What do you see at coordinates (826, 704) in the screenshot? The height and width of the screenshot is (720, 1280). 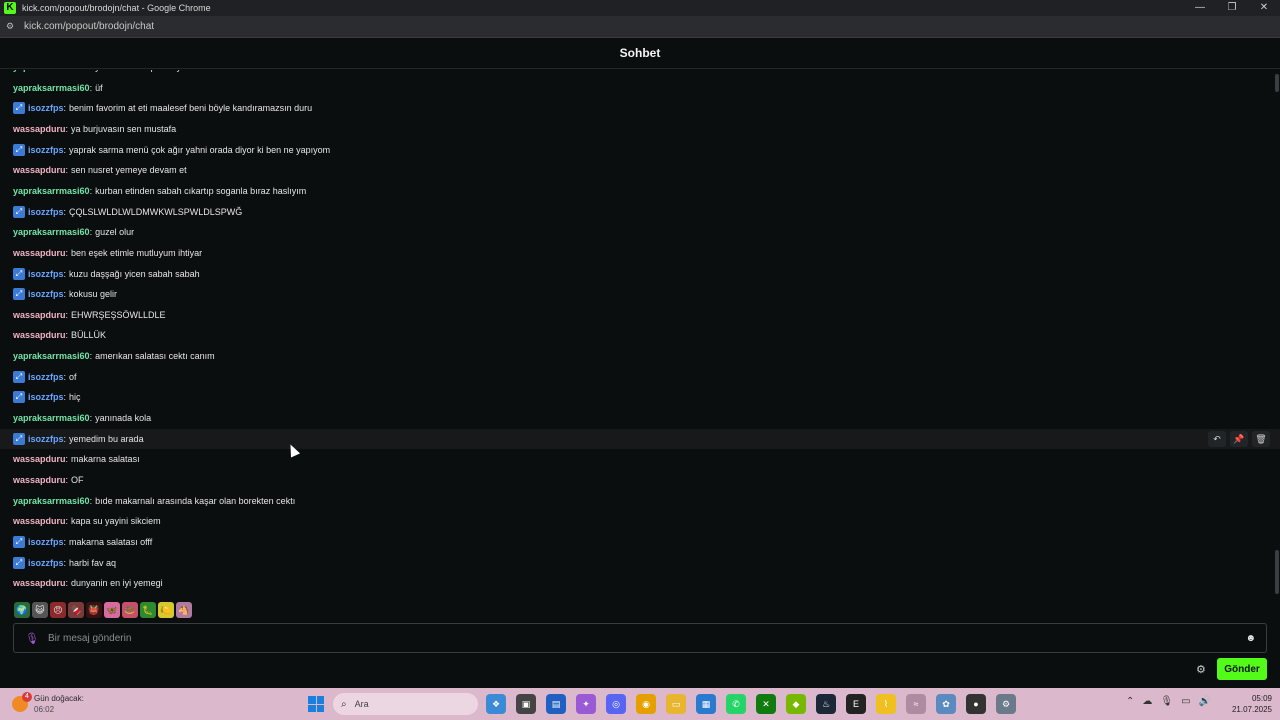 I see `steam-icon: ♨` at bounding box center [826, 704].